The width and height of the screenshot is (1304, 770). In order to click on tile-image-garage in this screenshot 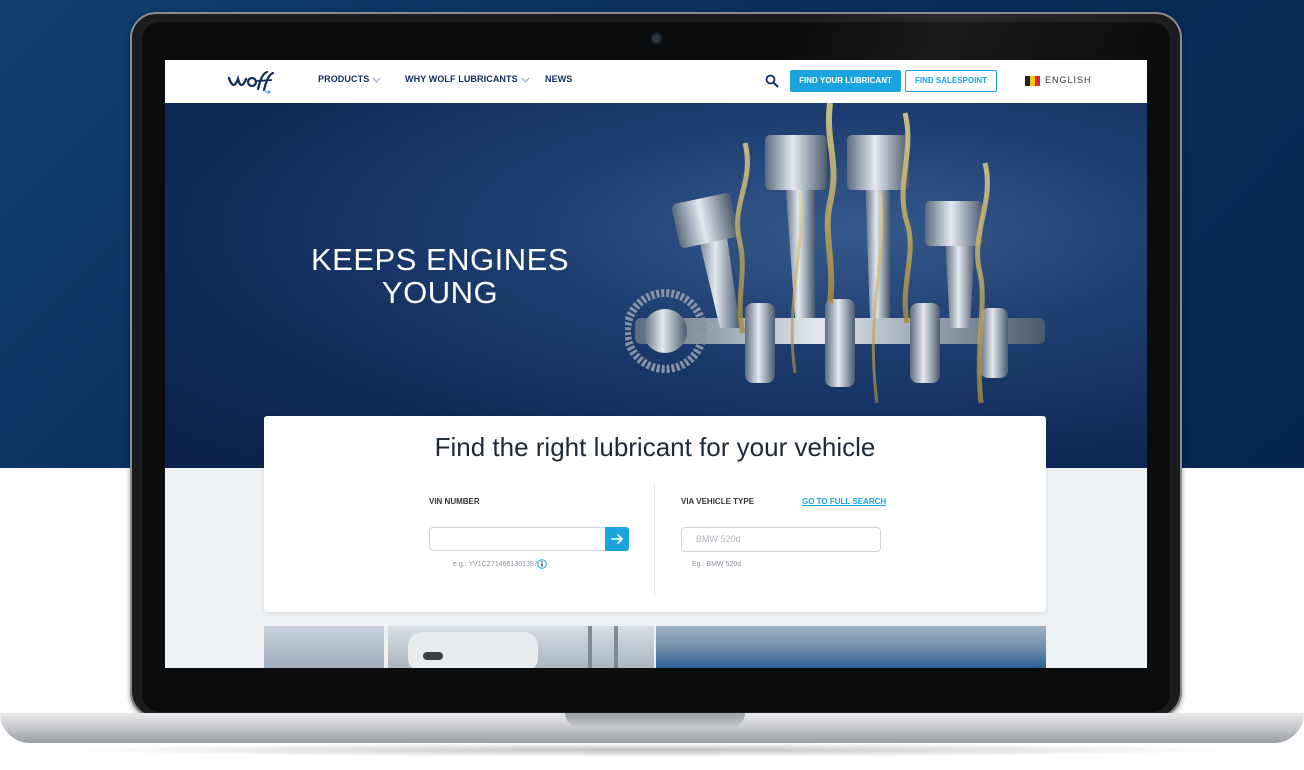, I will do `click(324, 647)`.